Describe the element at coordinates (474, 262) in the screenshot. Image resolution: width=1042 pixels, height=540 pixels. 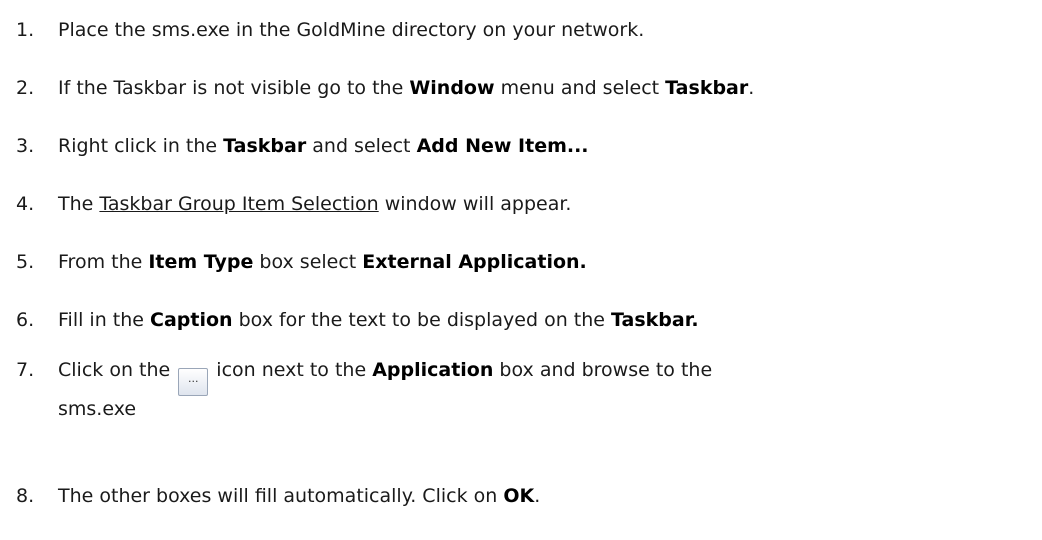
I see `option-external-application: External Application.` at that location.